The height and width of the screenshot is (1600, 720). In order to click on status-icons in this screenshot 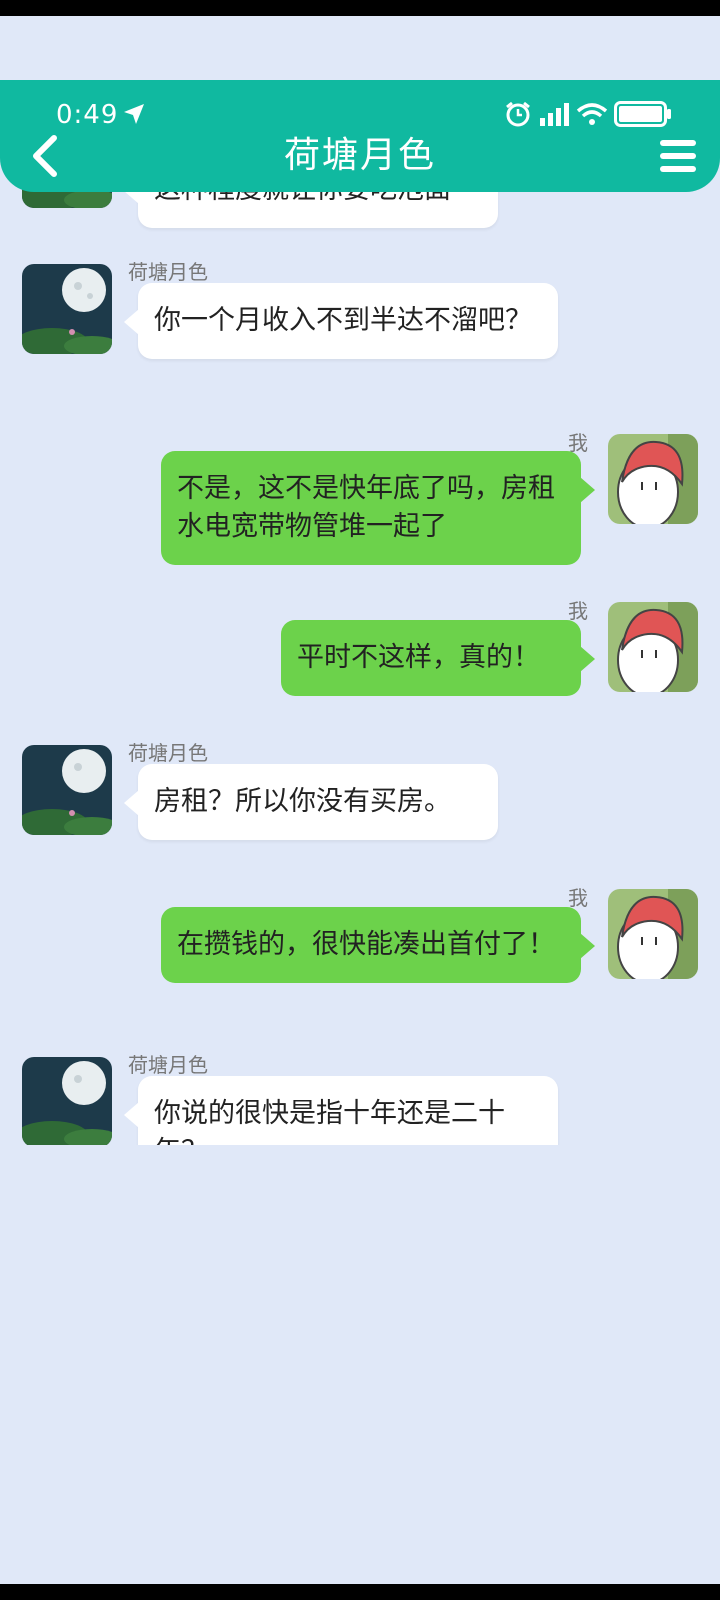, I will do `click(588, 114)`.